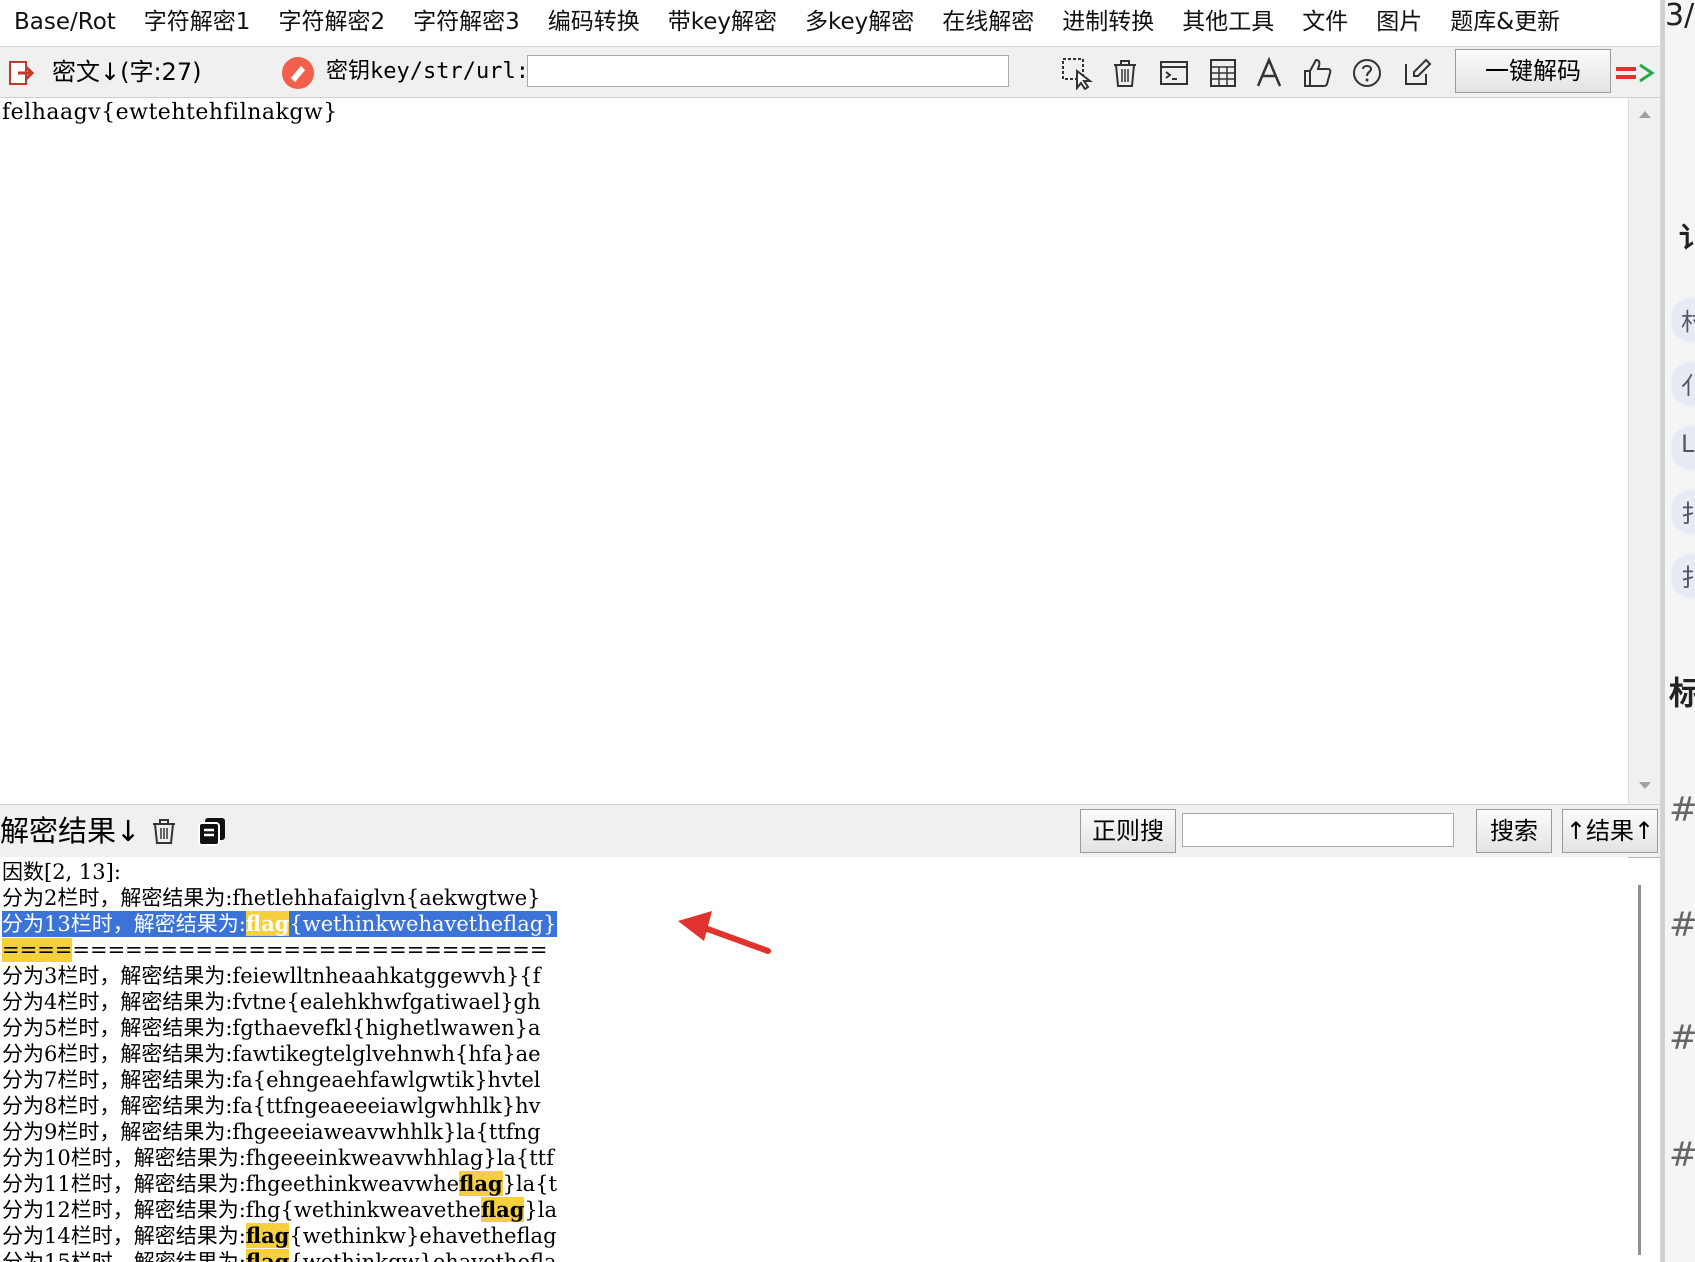 The height and width of the screenshot is (1262, 1695). Describe the element at coordinates (1682, 691) in the screenshot. I see `adjacent-window-heading: 标` at that location.